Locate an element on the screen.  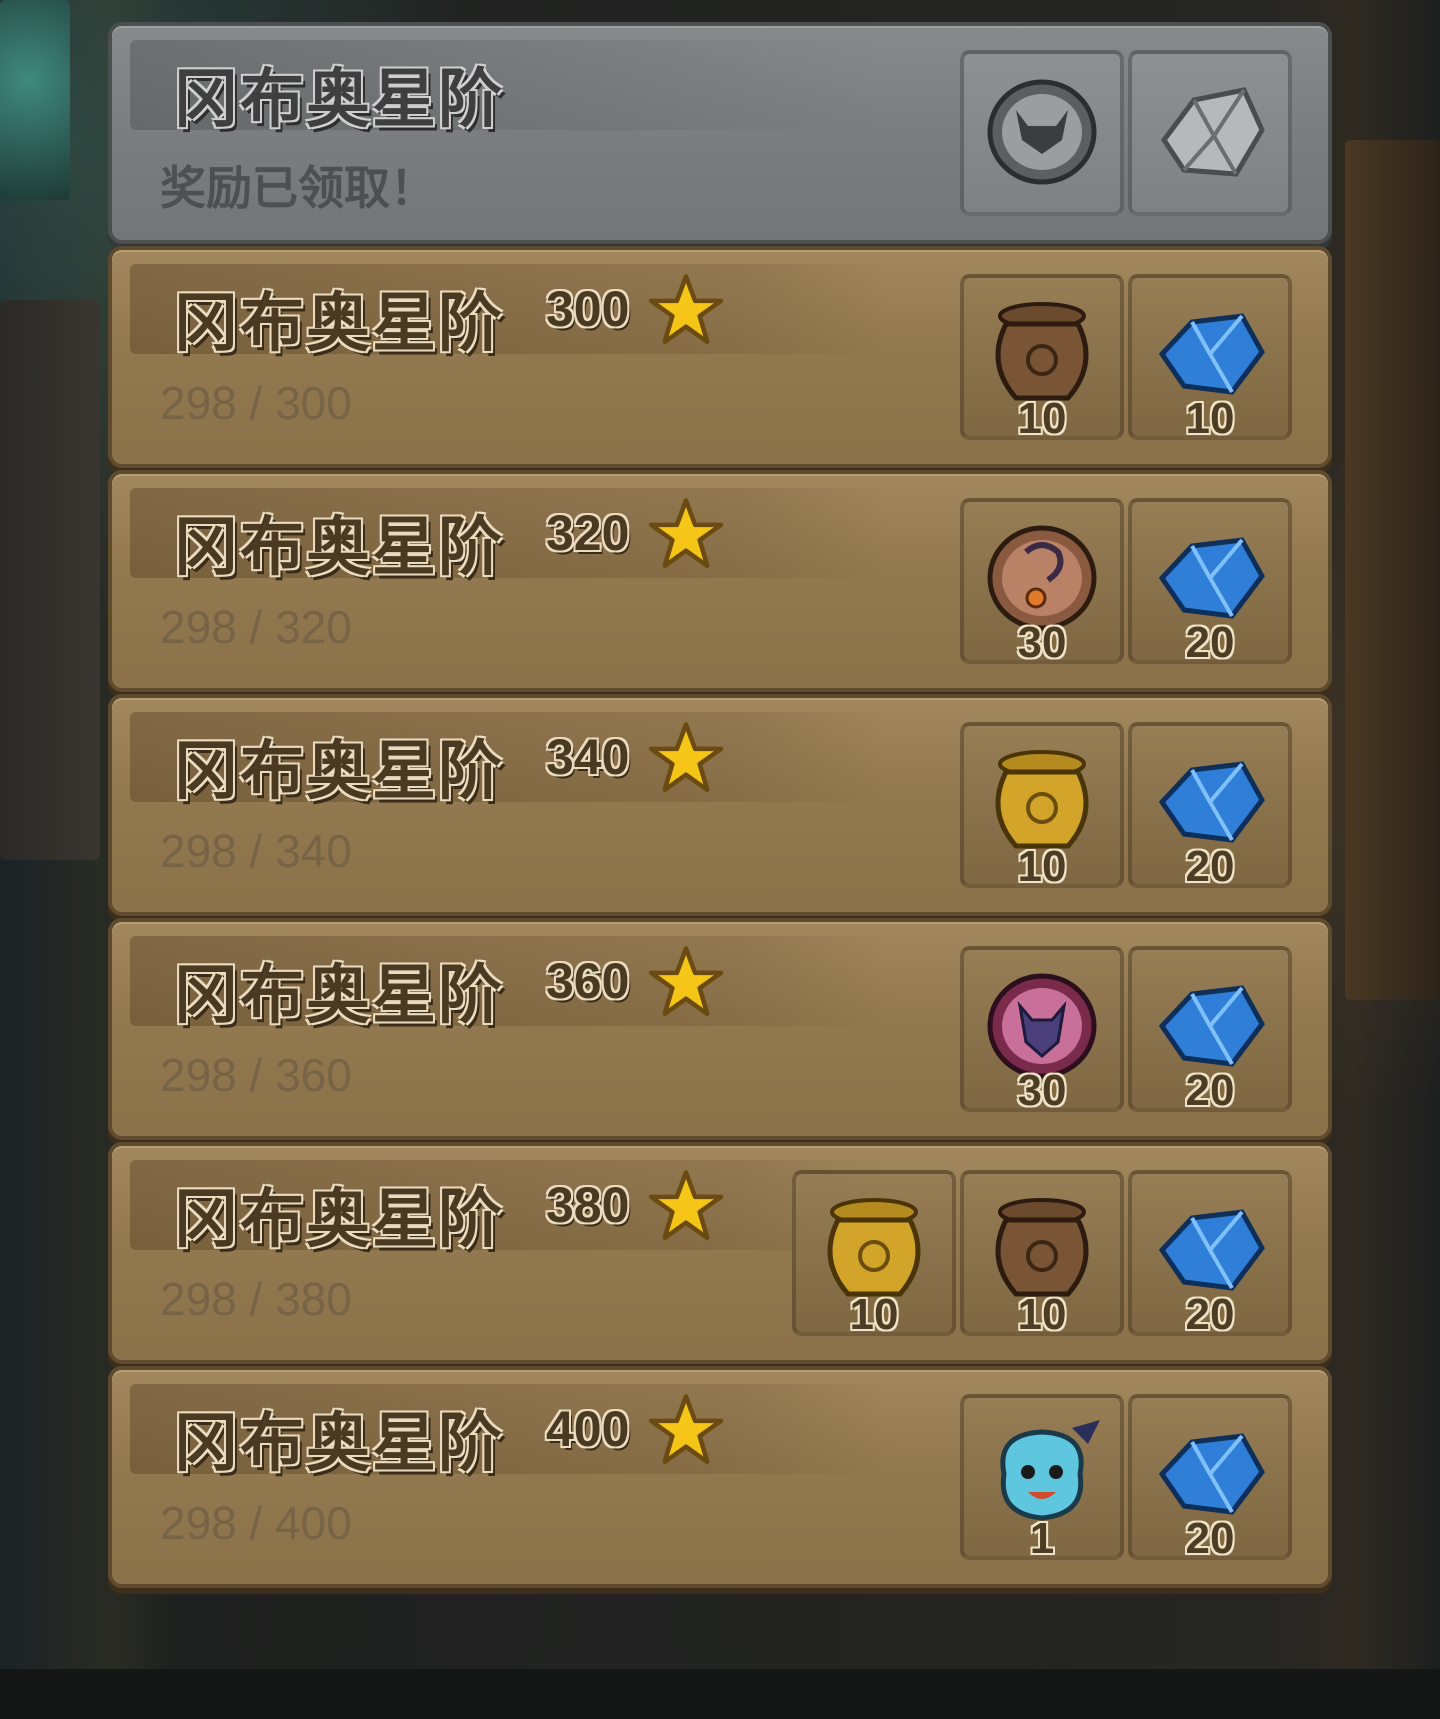
ore-icon is located at coordinates (1212, 132).